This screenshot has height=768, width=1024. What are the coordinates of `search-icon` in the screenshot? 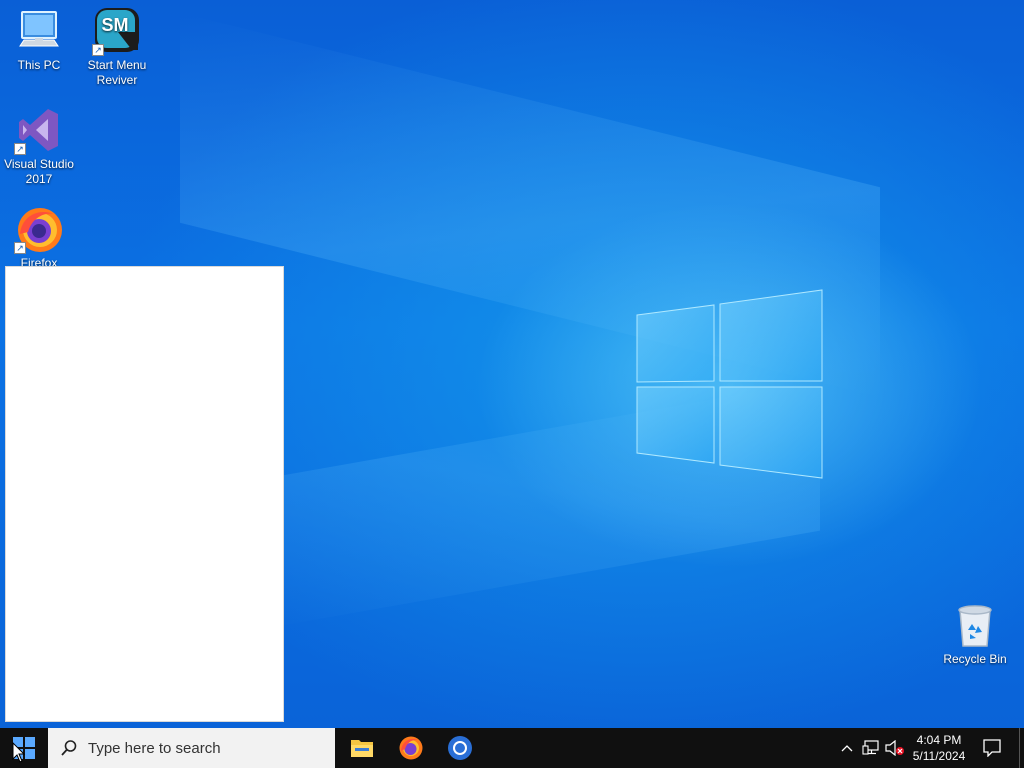 It's located at (69, 748).